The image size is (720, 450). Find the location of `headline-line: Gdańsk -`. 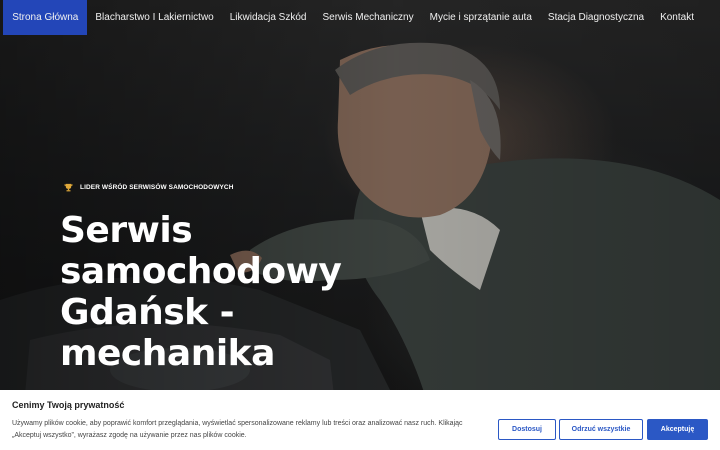

headline-line: Gdańsk - is located at coordinates (147, 312).